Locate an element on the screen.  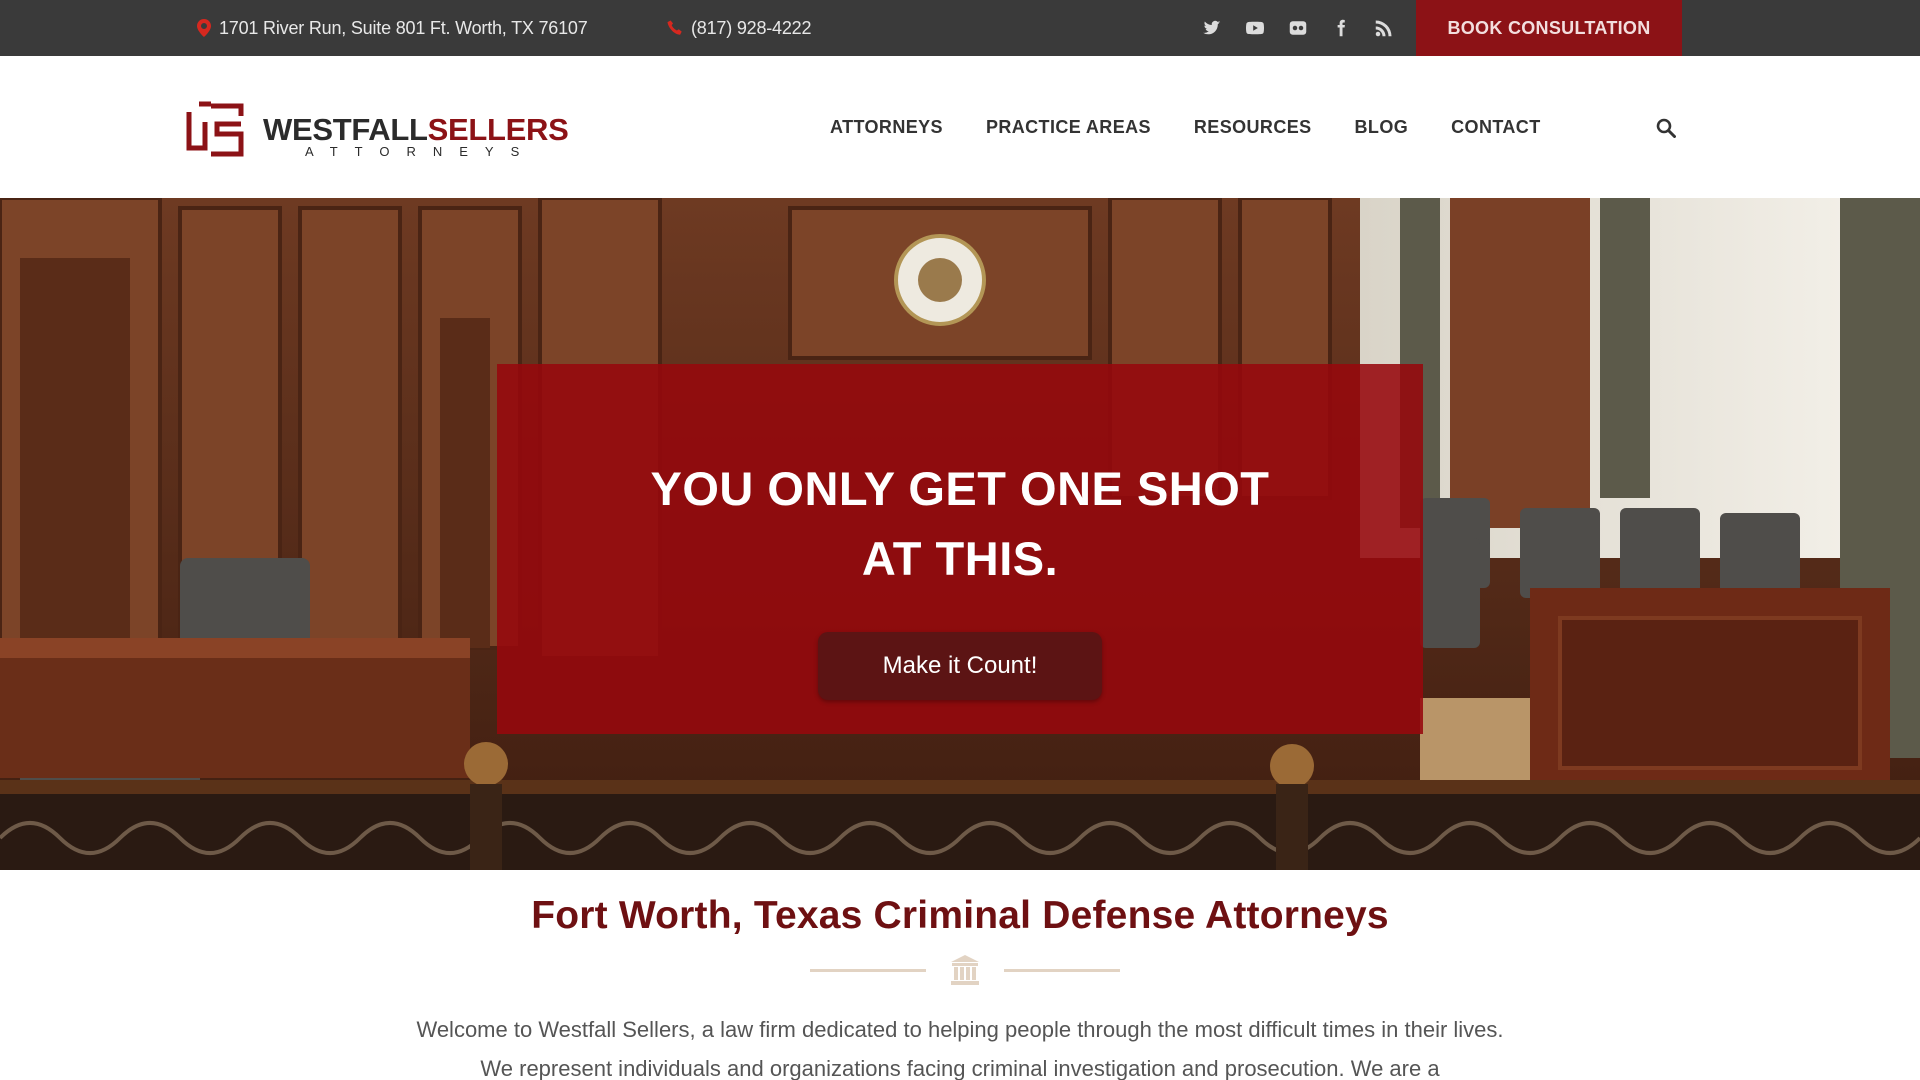
title-divider is located at coordinates (965, 970).